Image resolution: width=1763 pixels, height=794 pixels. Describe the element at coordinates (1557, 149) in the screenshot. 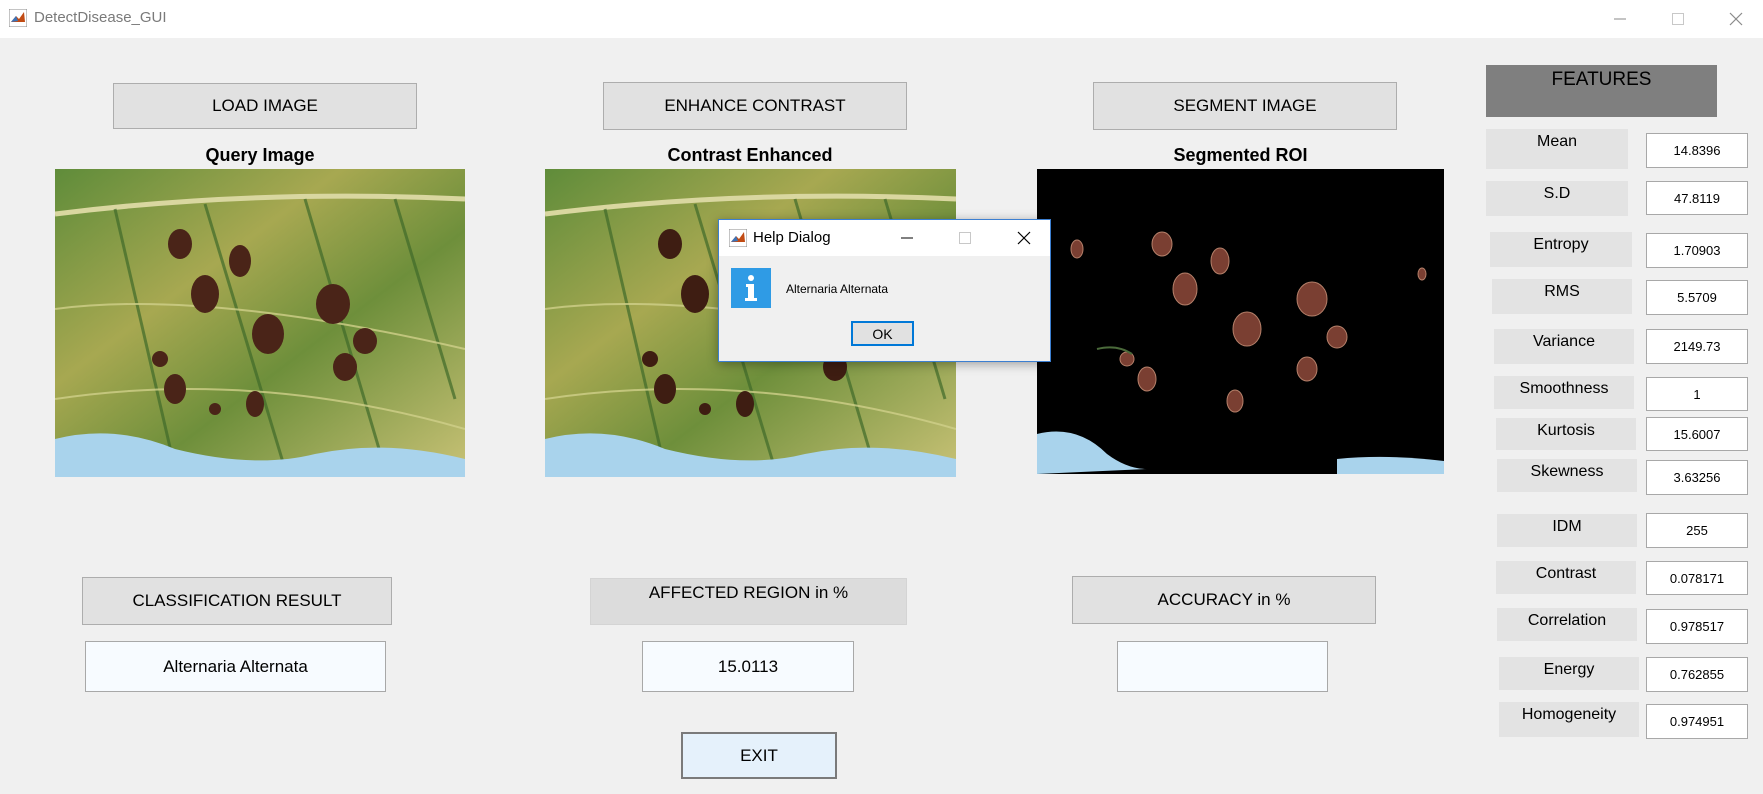

I see `feature-label-mean: Mean` at that location.